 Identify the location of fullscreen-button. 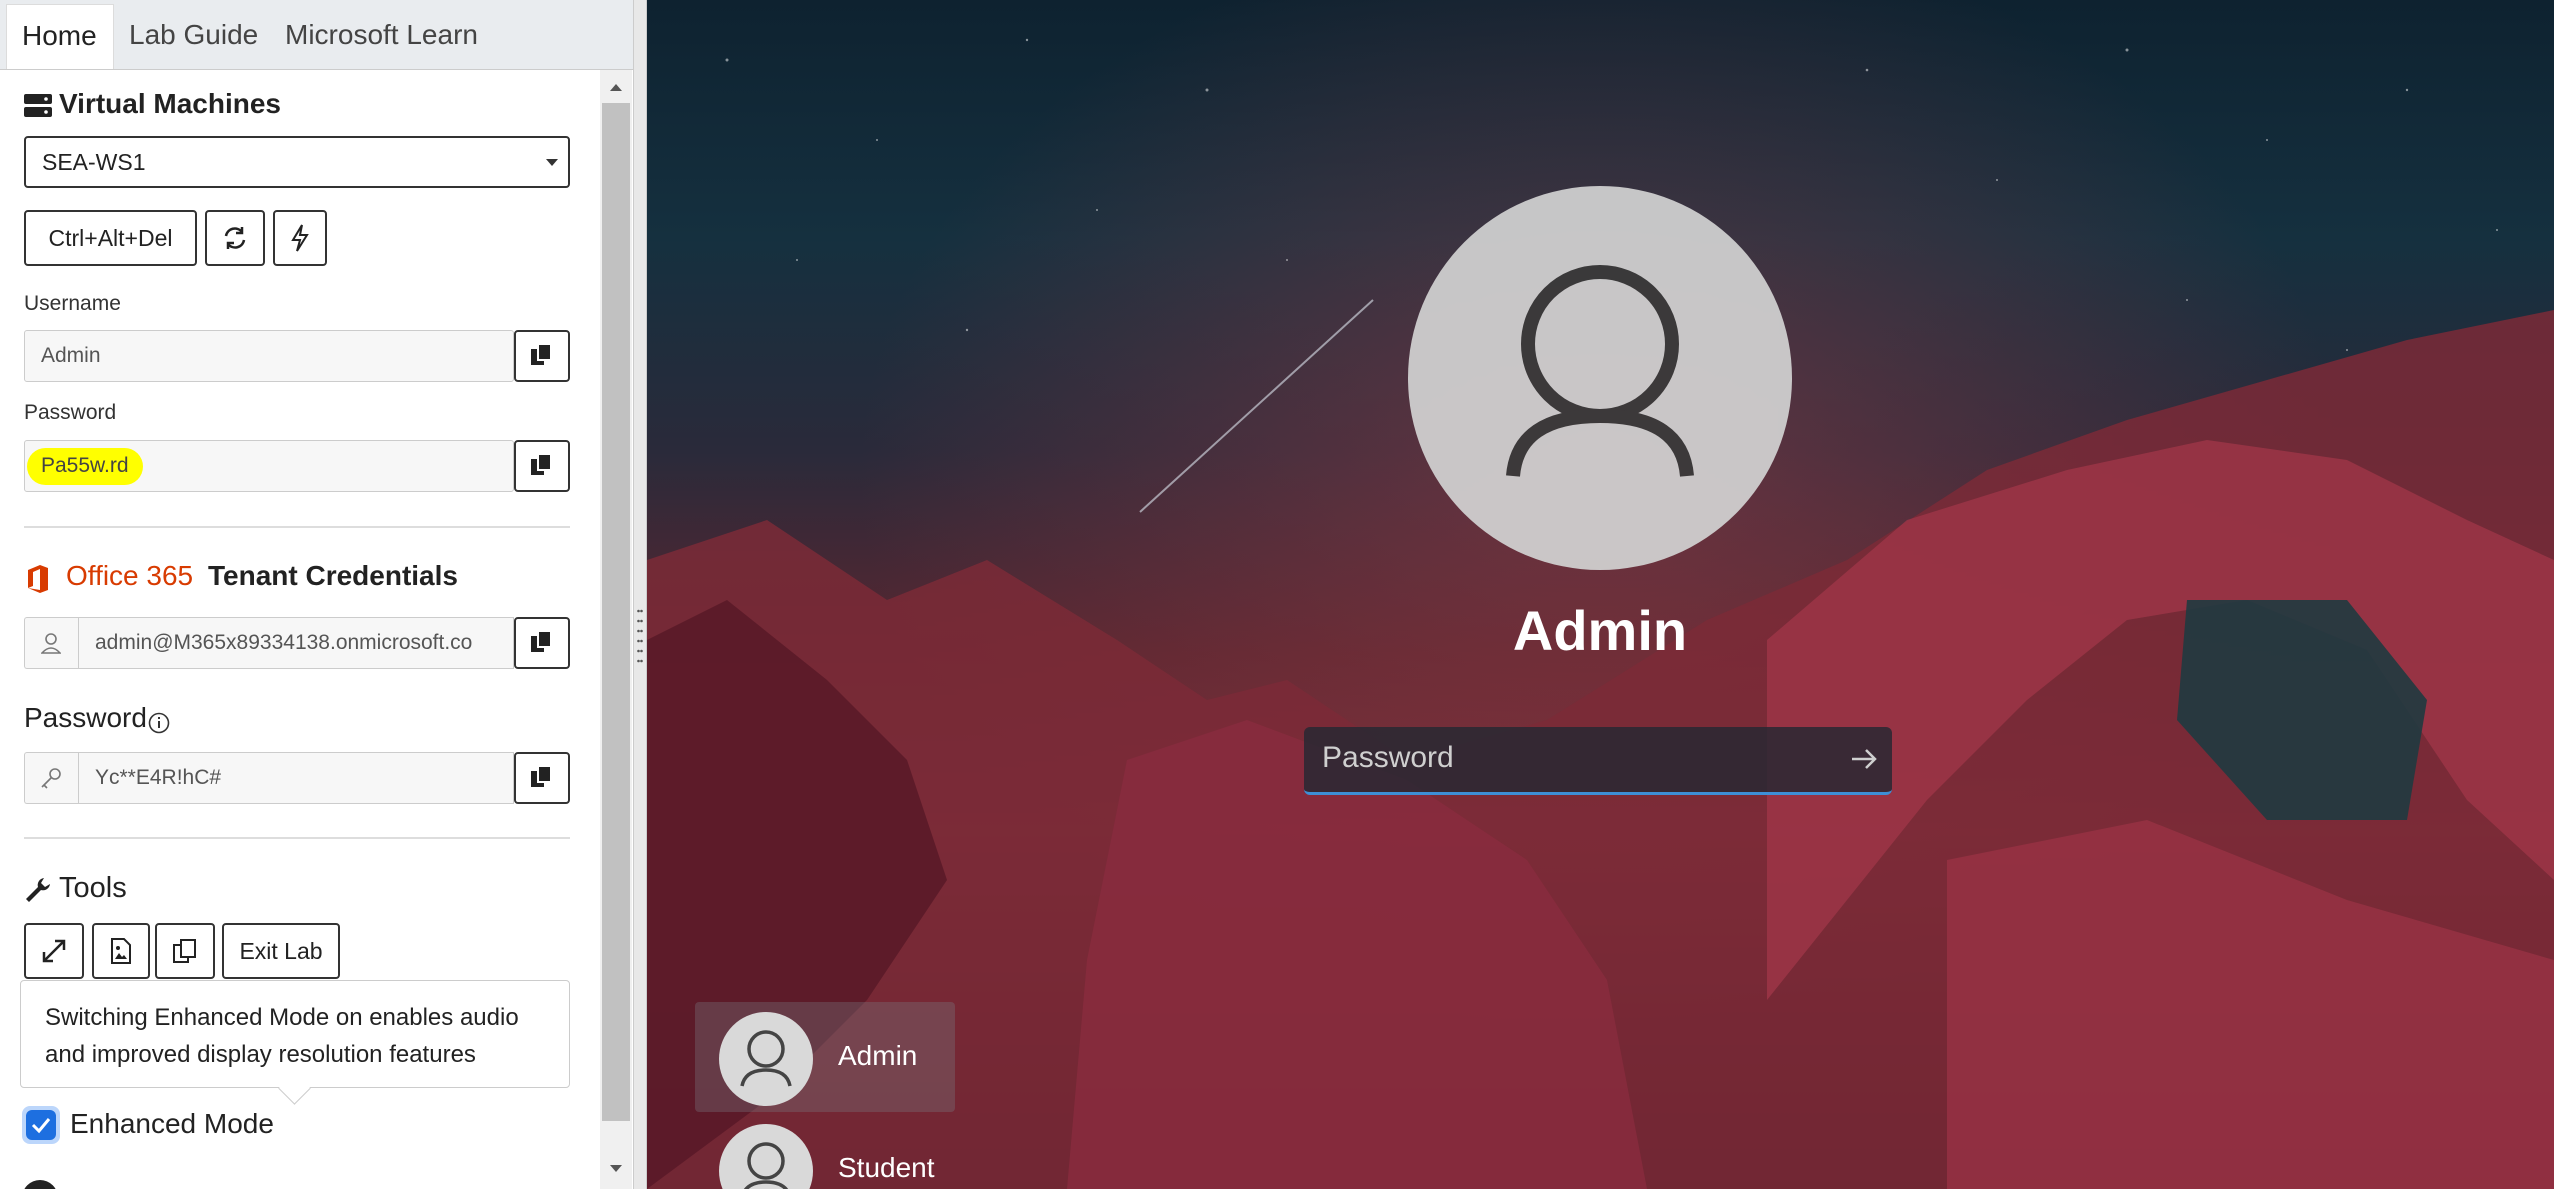
(54, 951).